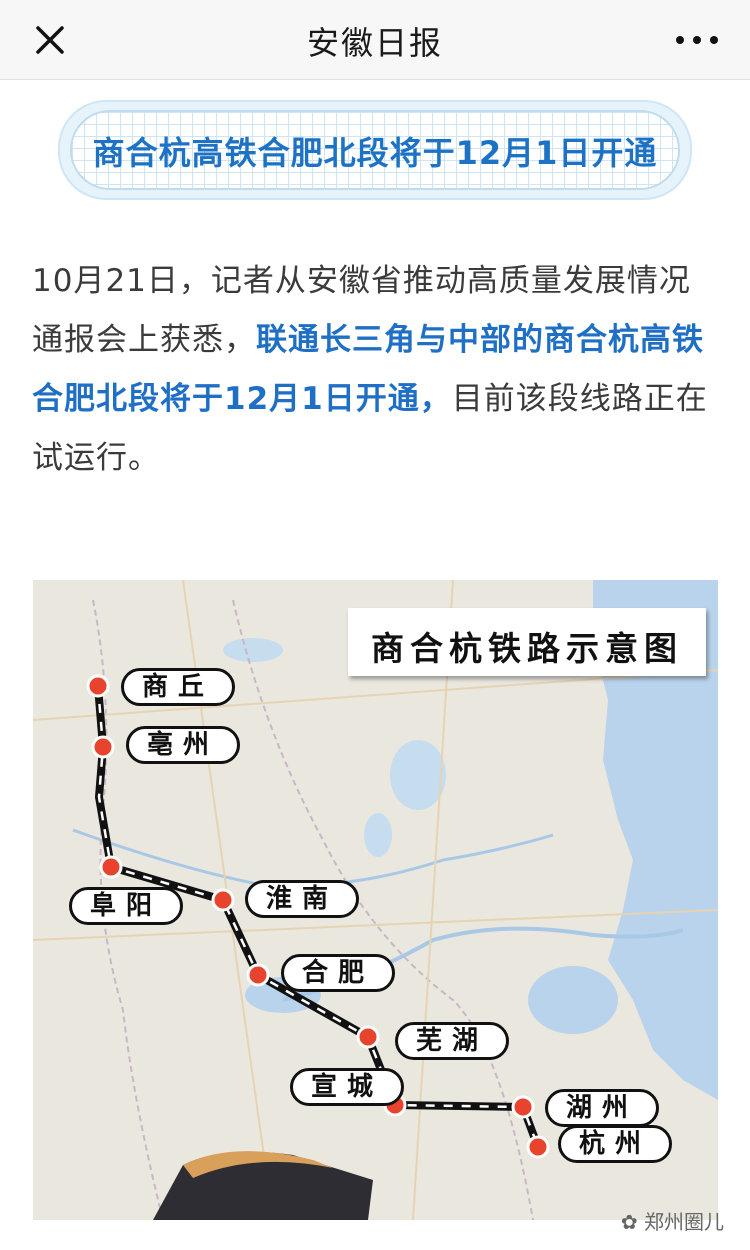 The width and height of the screenshot is (750, 1250). Describe the element at coordinates (527, 648) in the screenshot. I see `map-title: 商合杭铁路示意图` at that location.